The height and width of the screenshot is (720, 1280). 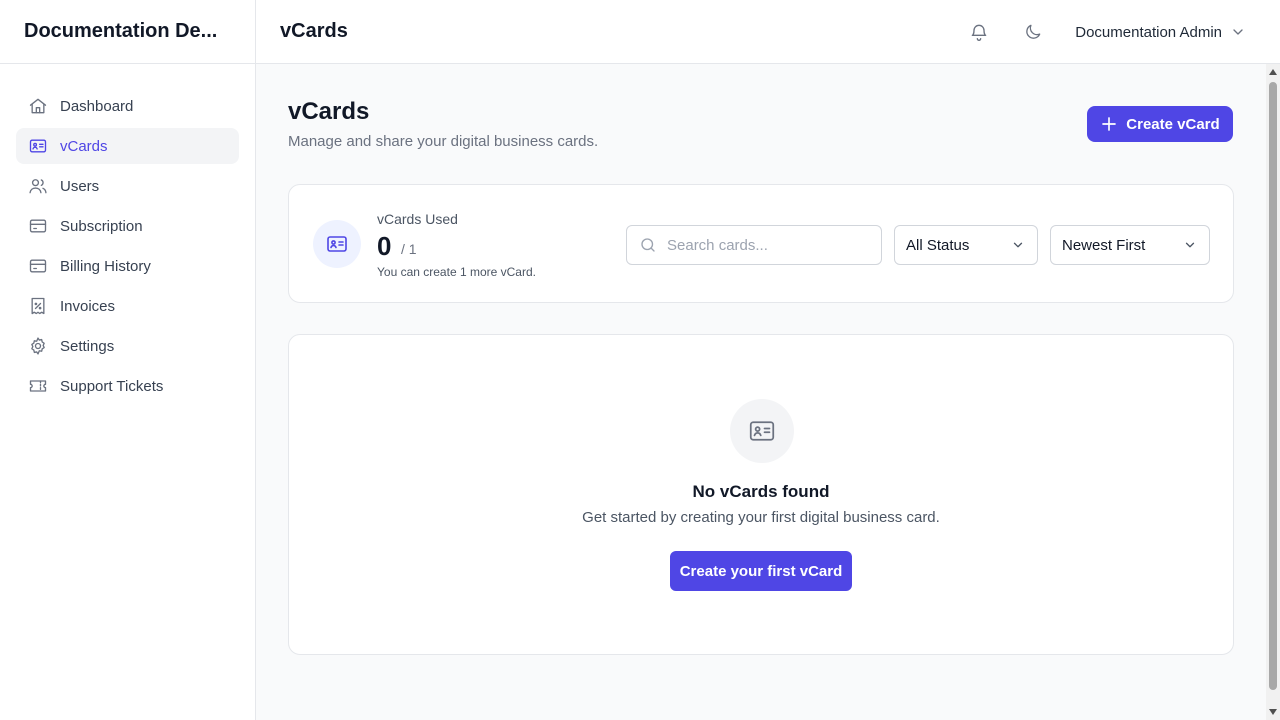 What do you see at coordinates (127, 306) in the screenshot?
I see `sidebar-item-invoices: Invoices` at bounding box center [127, 306].